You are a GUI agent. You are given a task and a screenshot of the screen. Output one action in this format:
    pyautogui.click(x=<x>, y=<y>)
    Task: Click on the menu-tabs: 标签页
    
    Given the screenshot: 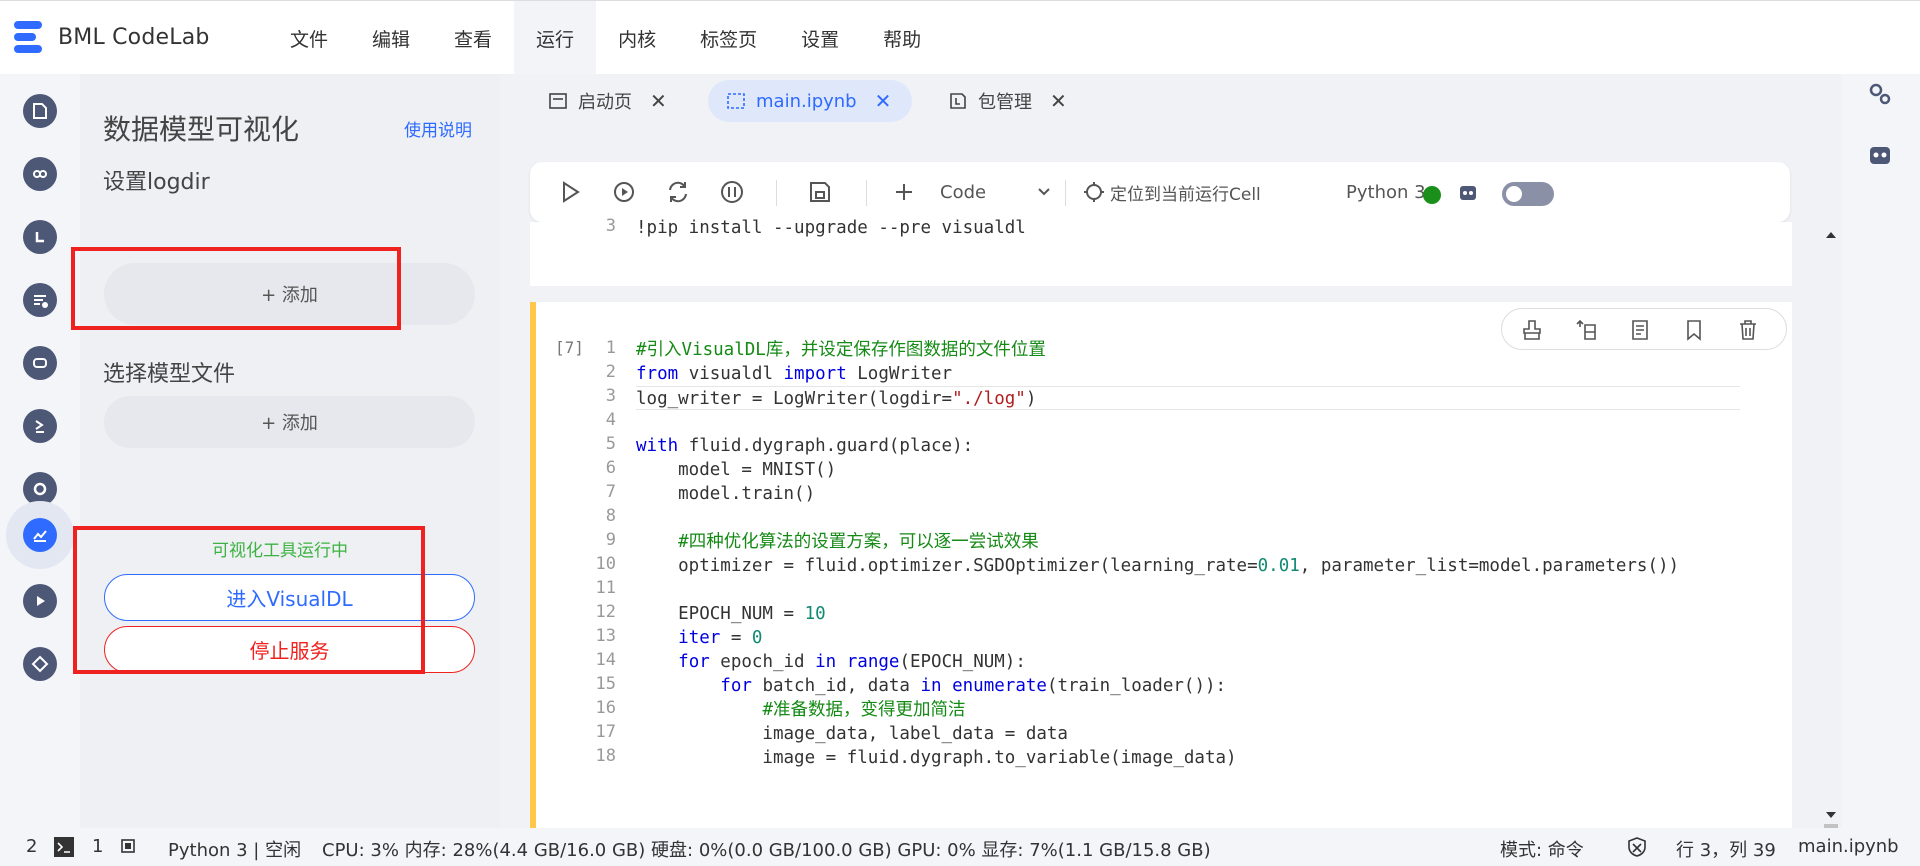 What is the action you would take?
    pyautogui.click(x=728, y=38)
    